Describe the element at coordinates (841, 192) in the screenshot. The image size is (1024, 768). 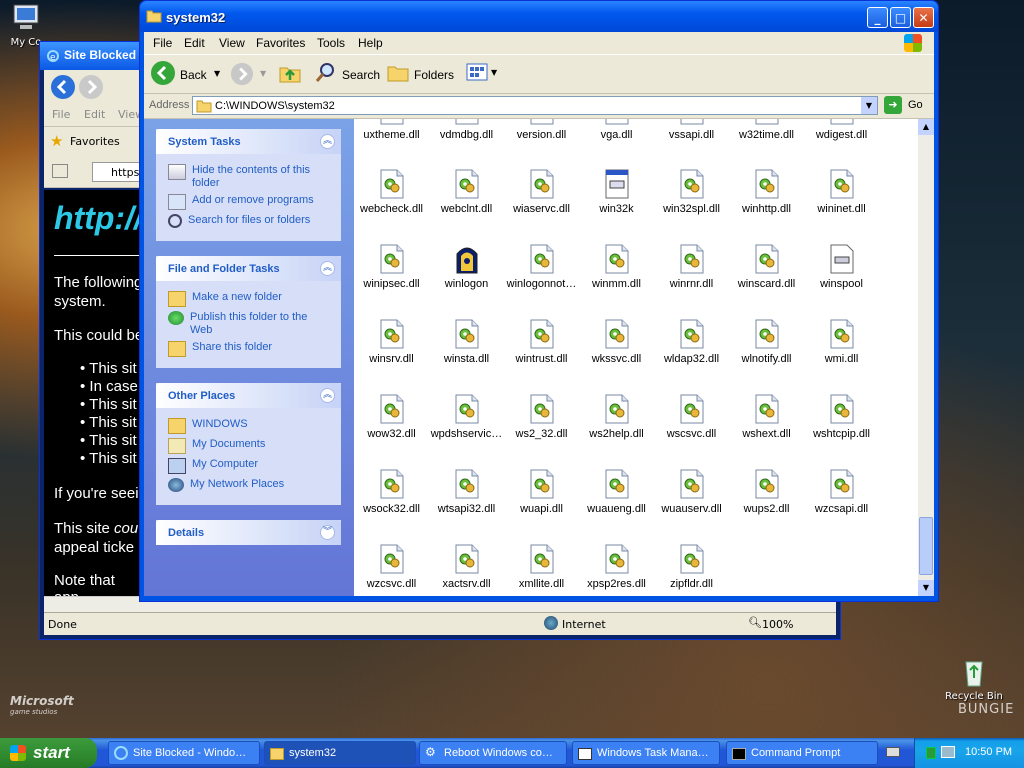
I see `file-item: wininet.dll` at that location.